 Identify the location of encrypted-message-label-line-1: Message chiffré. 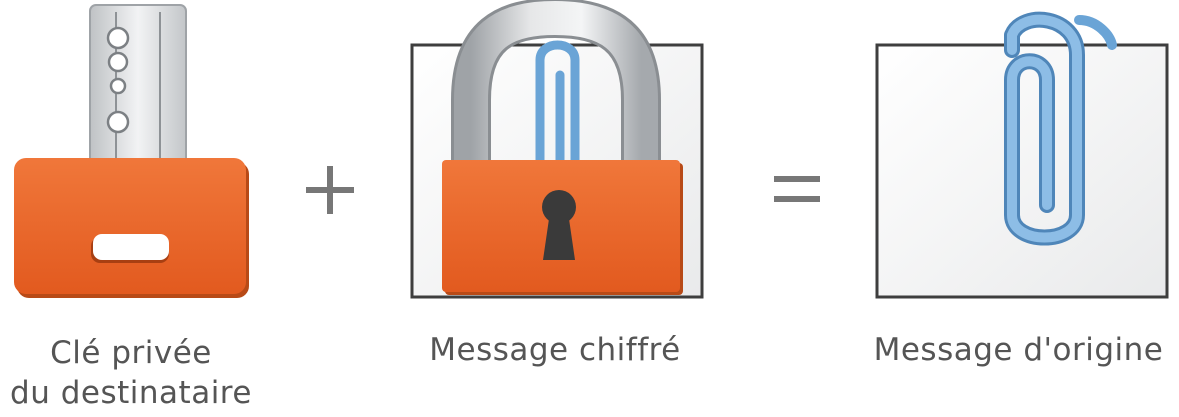
(555, 350).